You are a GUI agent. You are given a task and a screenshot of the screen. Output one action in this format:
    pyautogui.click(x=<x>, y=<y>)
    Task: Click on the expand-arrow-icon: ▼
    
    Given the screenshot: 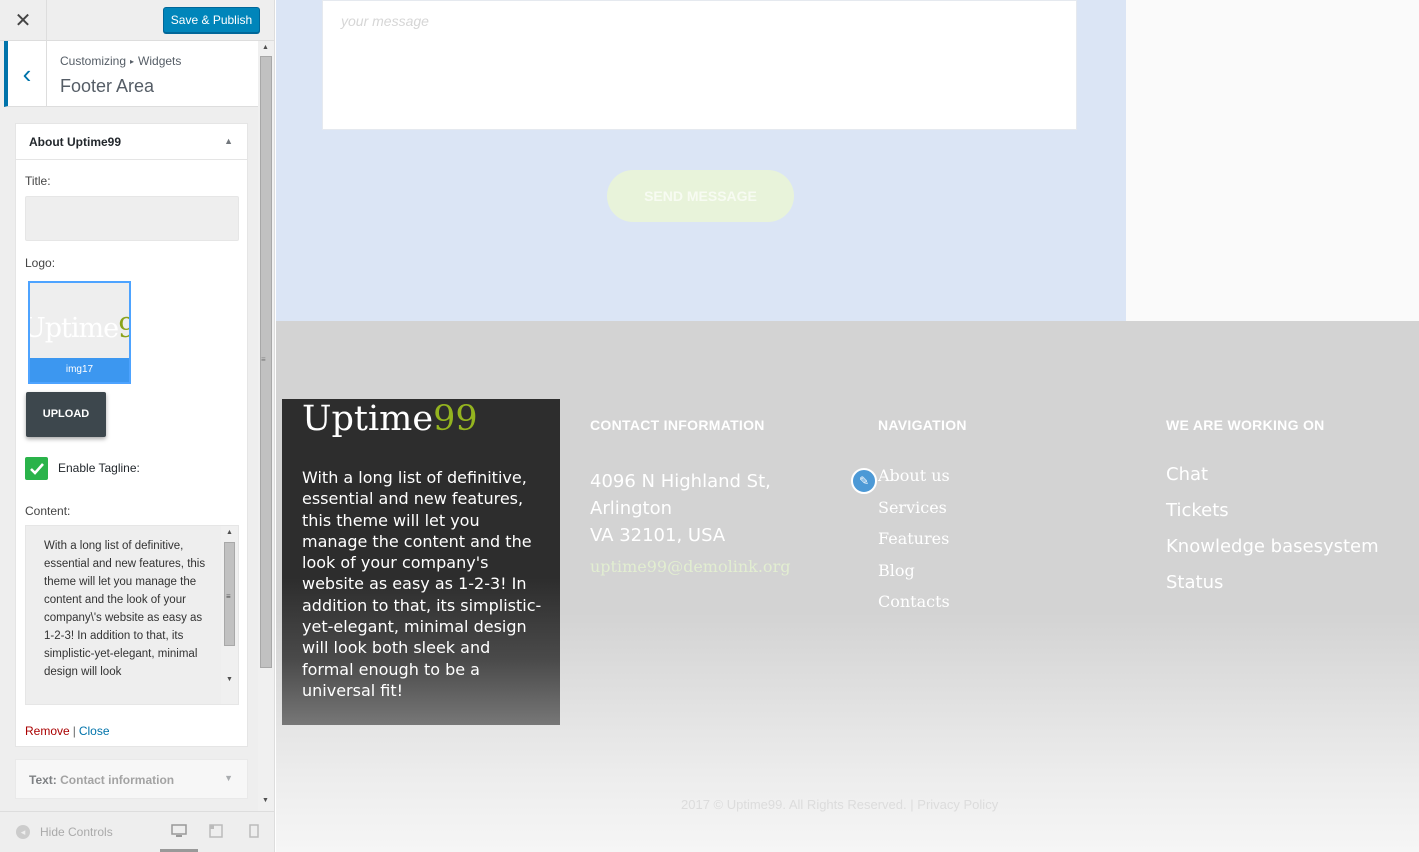 What is the action you would take?
    pyautogui.click(x=228, y=778)
    